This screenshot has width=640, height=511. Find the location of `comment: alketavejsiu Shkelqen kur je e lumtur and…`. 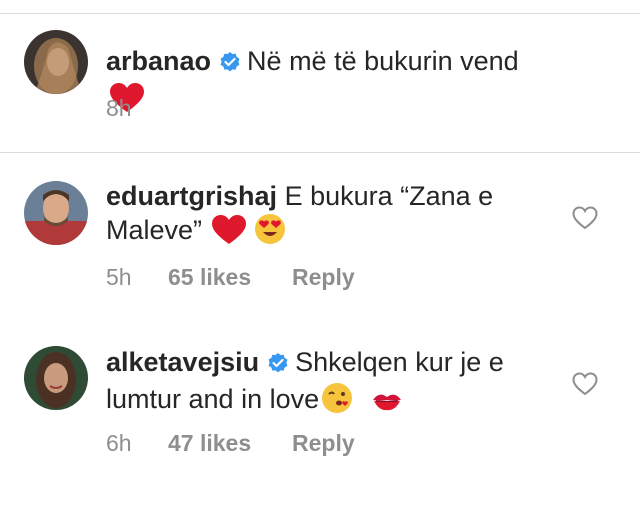

comment: alketavejsiu Shkelqen kur je e lumtur and… is located at coordinates (326, 383).